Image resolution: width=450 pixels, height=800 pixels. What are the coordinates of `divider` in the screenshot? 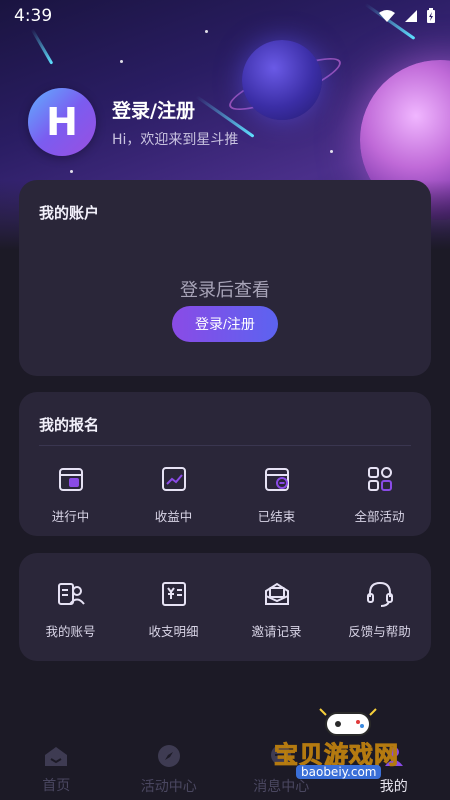 It's located at (225, 445).